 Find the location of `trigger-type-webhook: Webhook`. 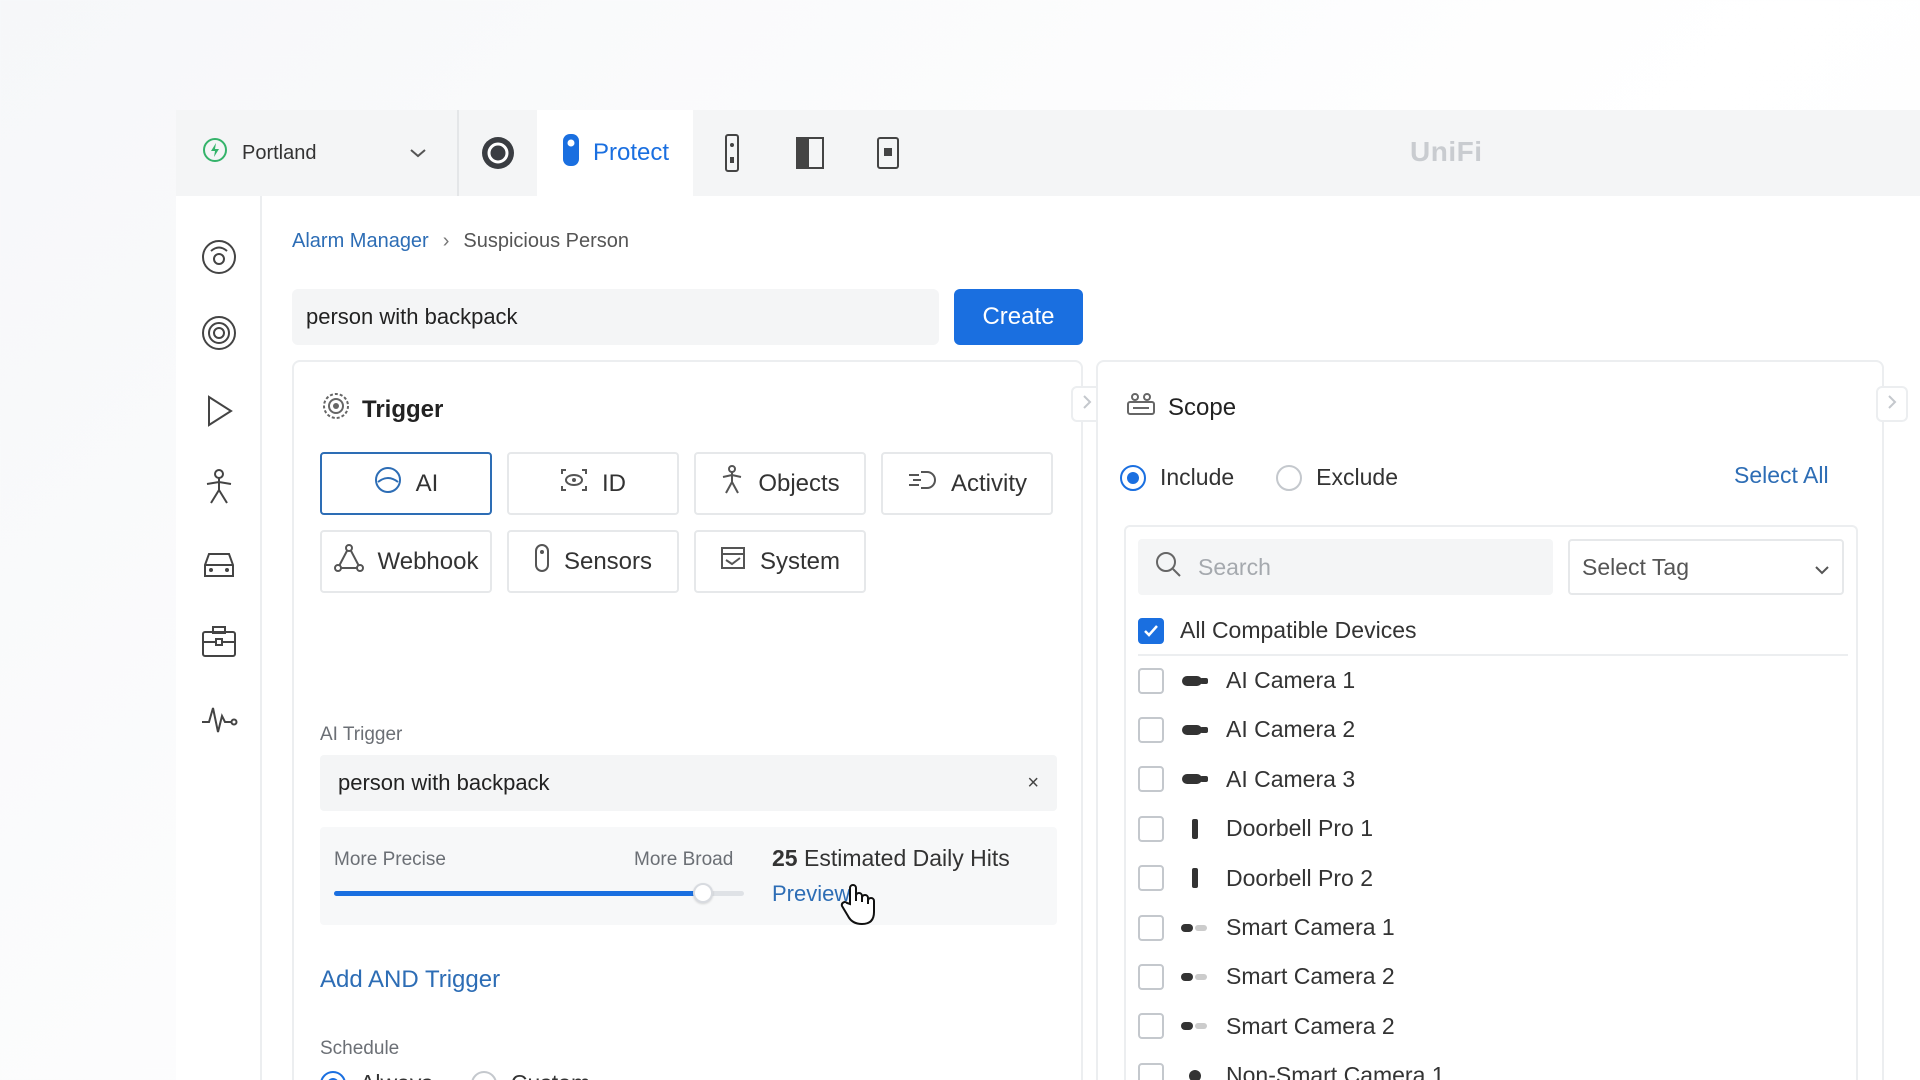

trigger-type-webhook: Webhook is located at coordinates (406, 561).